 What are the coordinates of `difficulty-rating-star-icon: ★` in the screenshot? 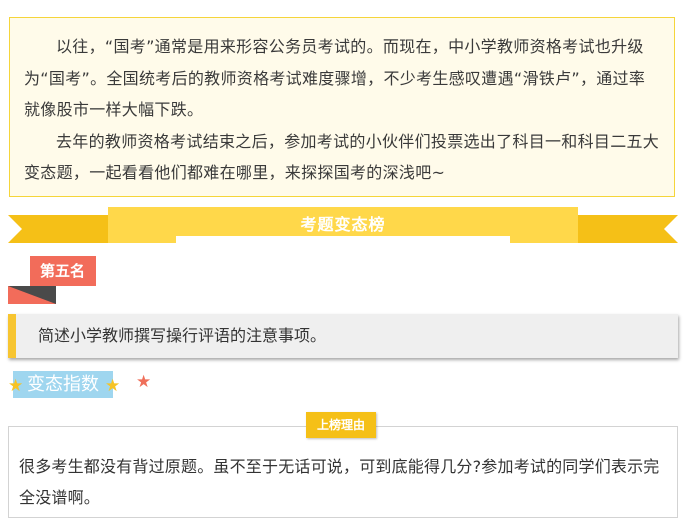 It's located at (144, 382).